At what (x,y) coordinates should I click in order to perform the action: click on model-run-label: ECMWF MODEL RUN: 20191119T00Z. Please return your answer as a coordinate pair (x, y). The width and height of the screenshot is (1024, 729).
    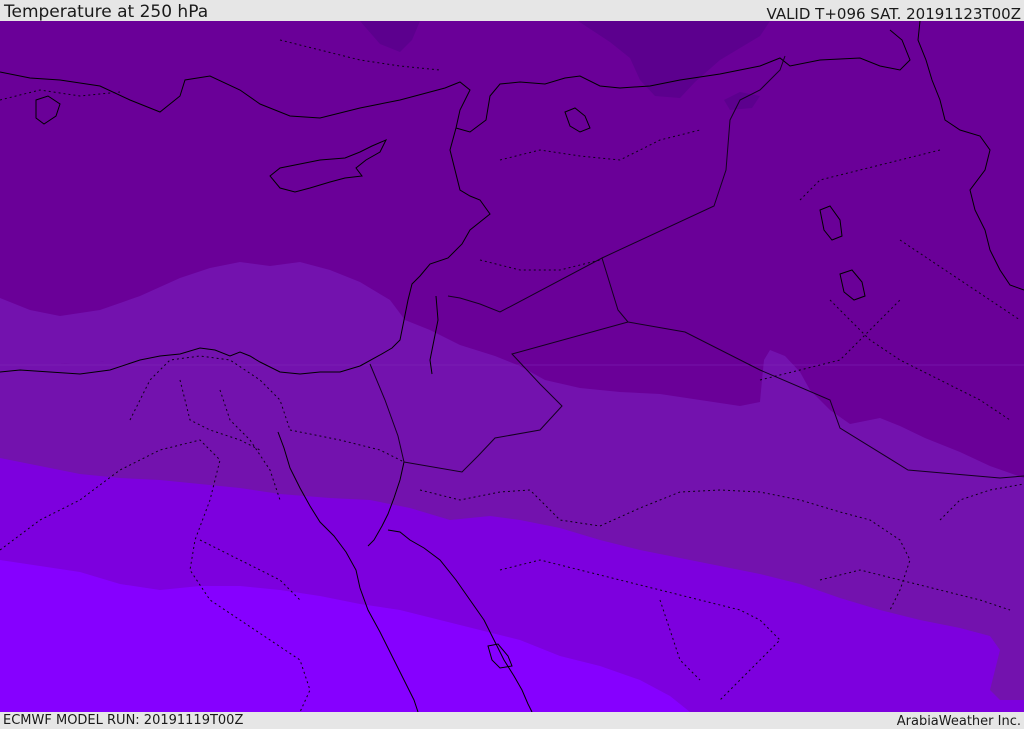
    Looking at the image, I should click on (123, 720).